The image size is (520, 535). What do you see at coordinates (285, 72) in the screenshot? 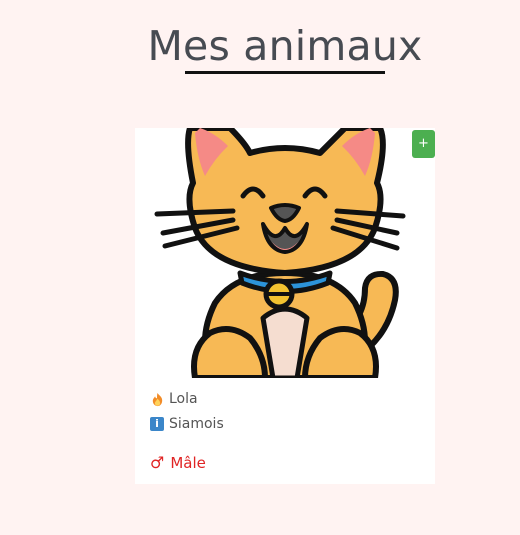
I see `title-underline` at bounding box center [285, 72].